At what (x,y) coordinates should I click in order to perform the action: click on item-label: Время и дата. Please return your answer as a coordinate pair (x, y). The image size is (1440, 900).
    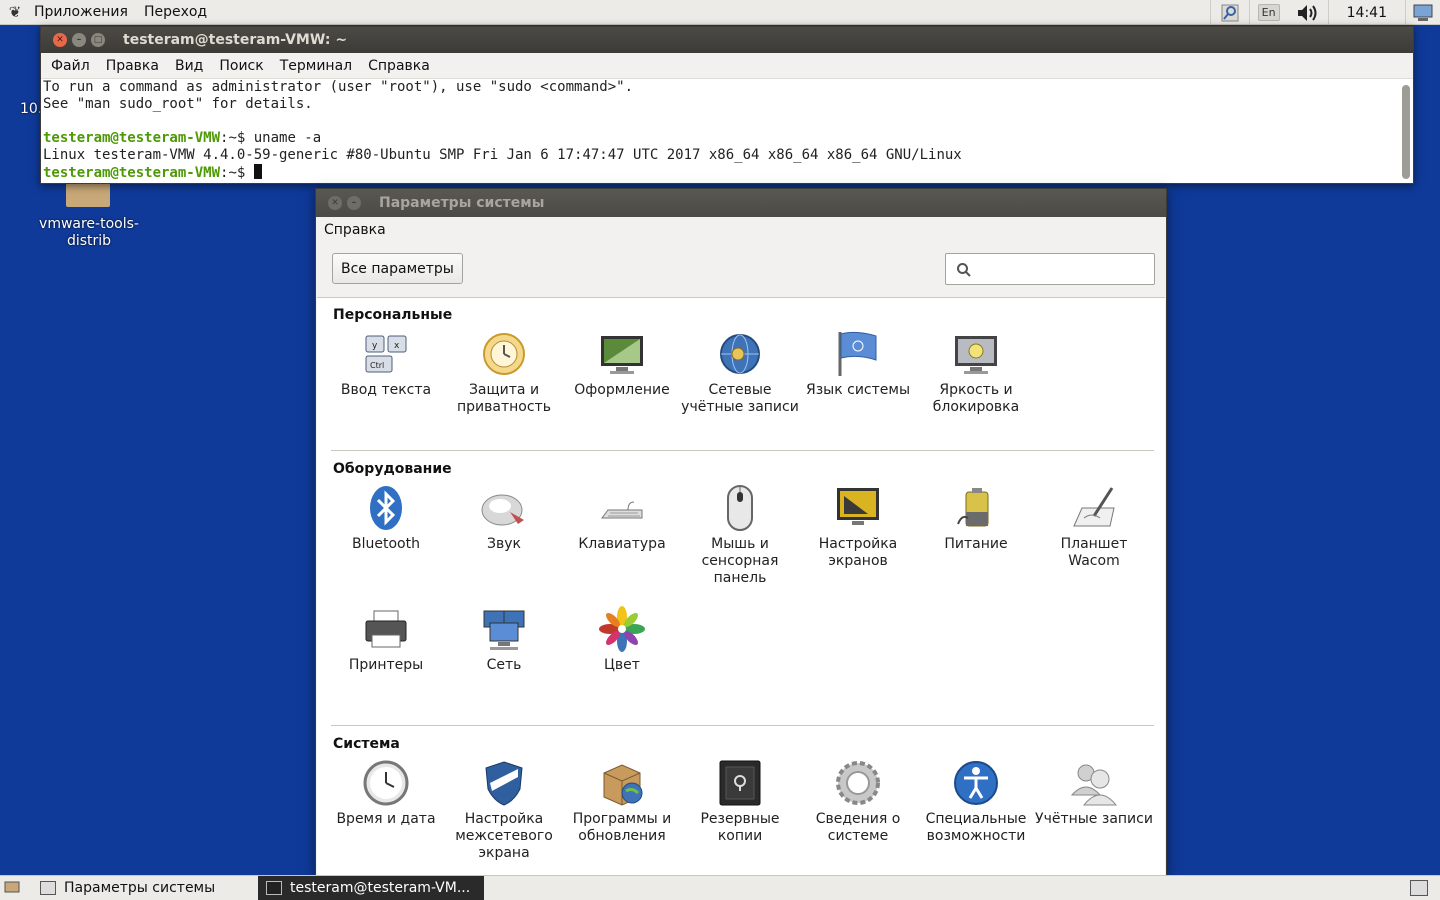
    Looking at the image, I should click on (386, 819).